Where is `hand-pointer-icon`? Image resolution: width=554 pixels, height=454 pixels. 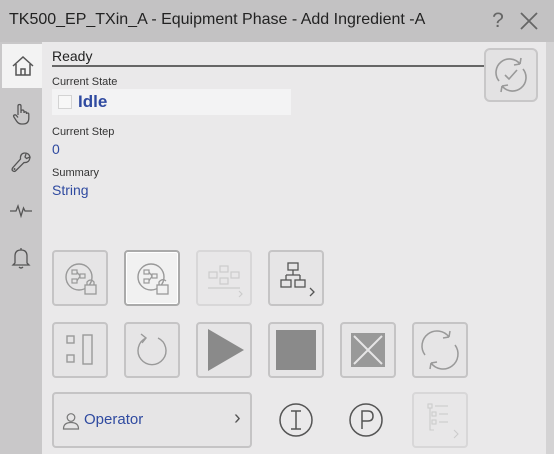 hand-pointer-icon is located at coordinates (21, 114).